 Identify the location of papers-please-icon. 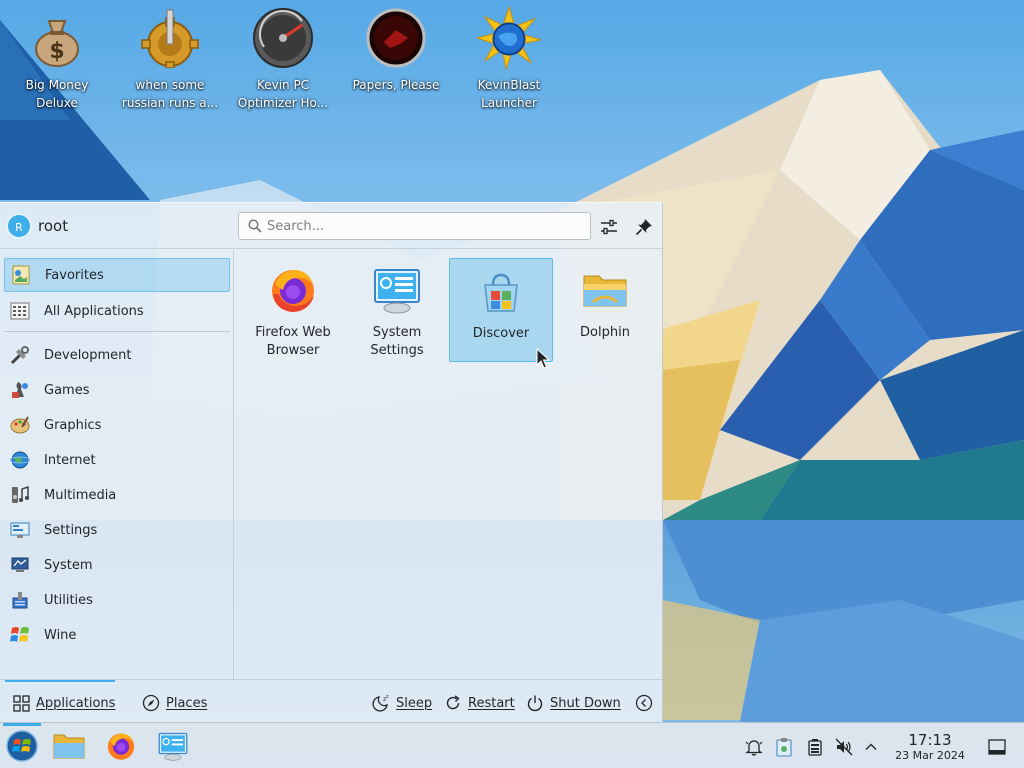
(396, 38).